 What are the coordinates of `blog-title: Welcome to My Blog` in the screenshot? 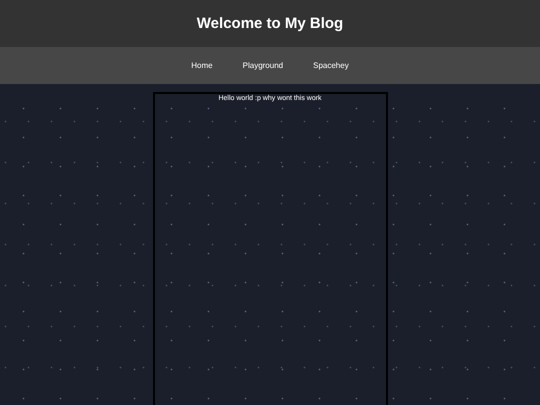 It's located at (270, 23).